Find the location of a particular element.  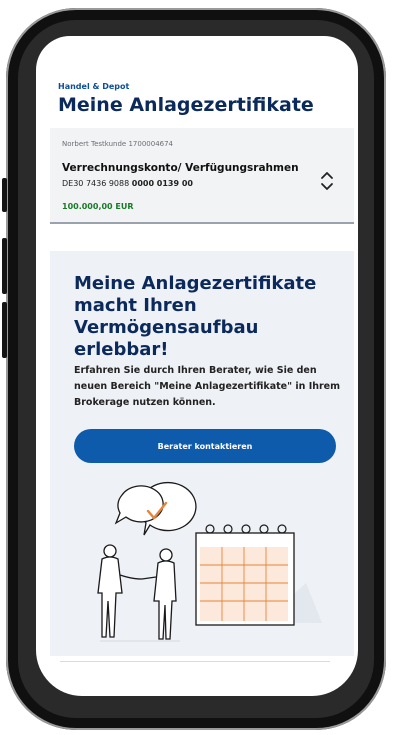

divider is located at coordinates (195, 661).